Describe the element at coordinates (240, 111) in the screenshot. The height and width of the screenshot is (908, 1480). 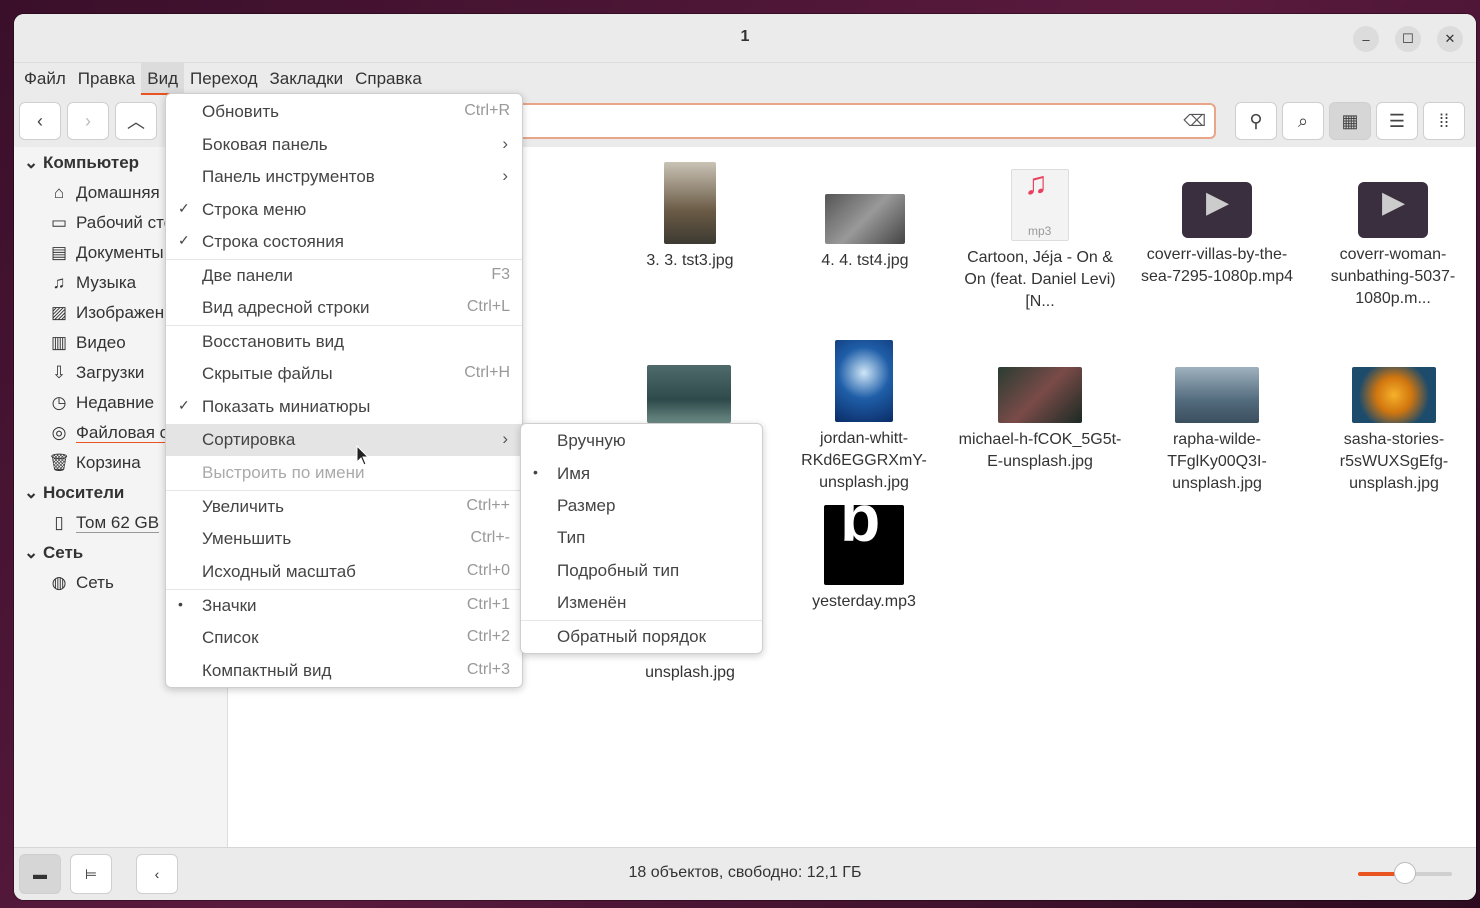
I see `menu-item-label: Обновить` at that location.